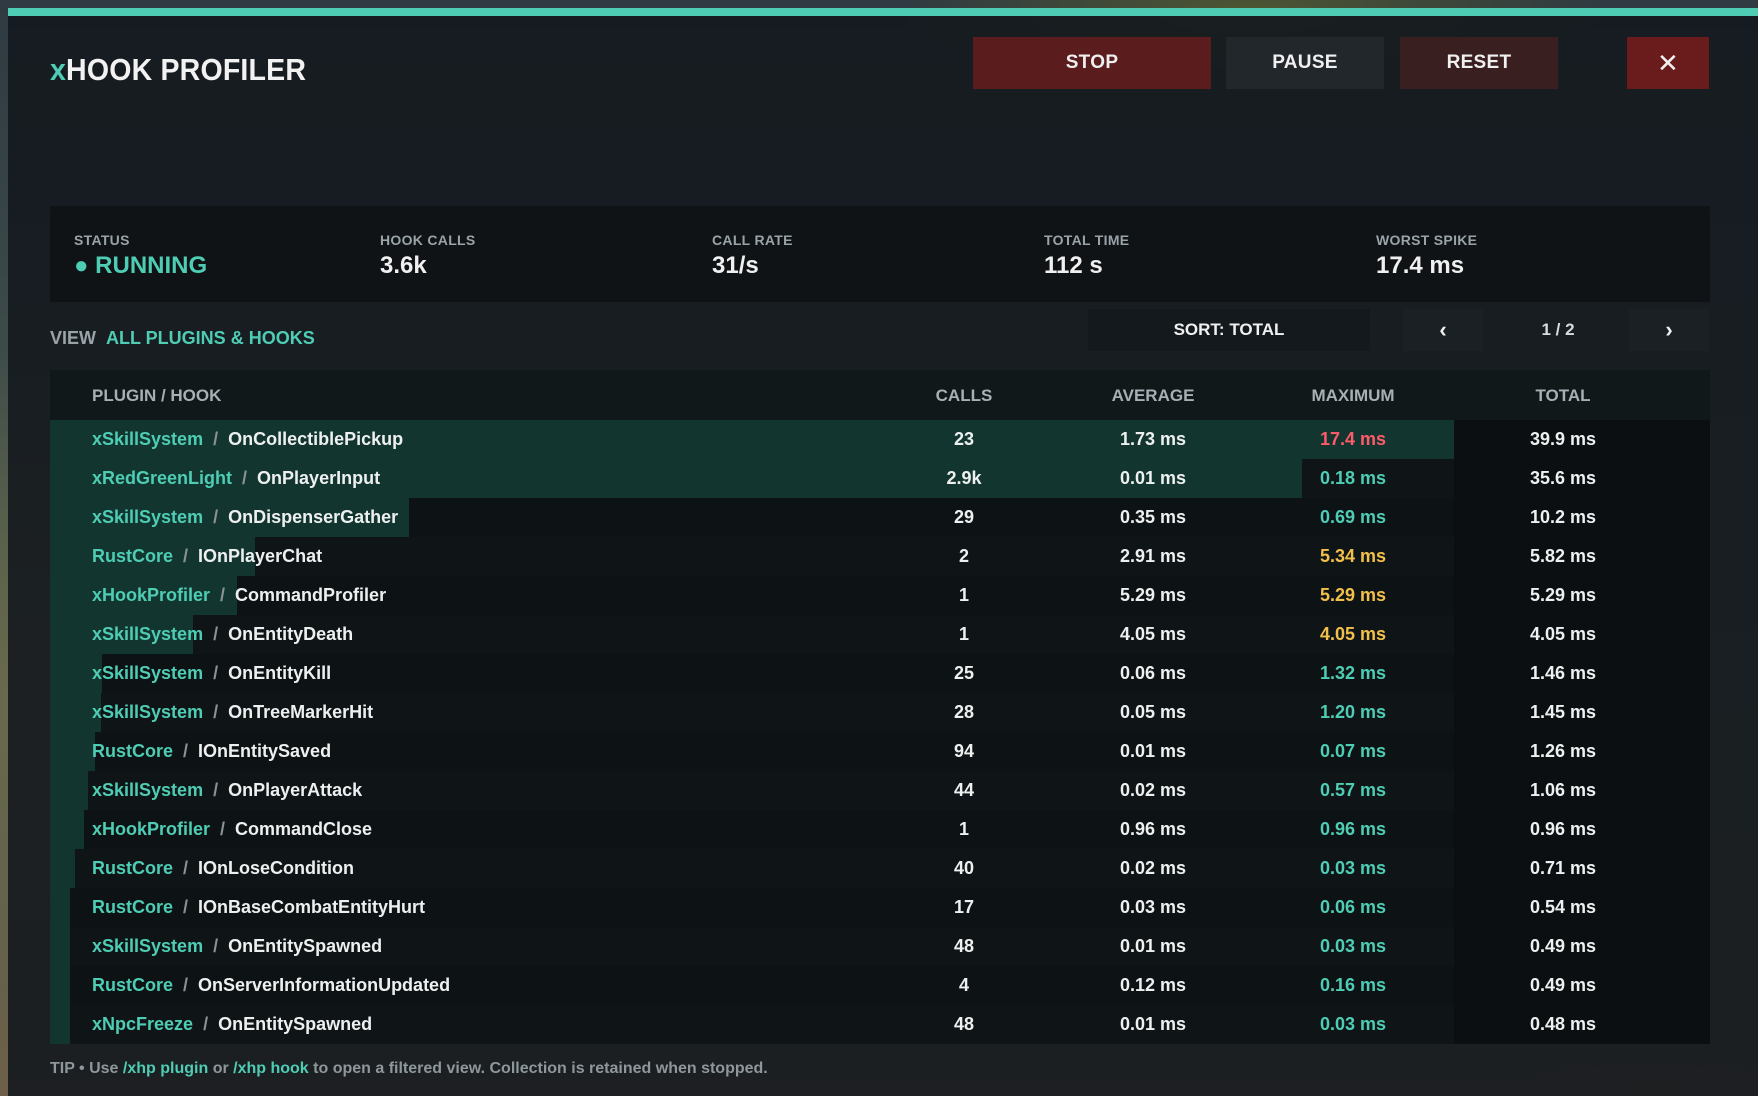  I want to click on row-total: 1.46 ms, so click(1563, 673).